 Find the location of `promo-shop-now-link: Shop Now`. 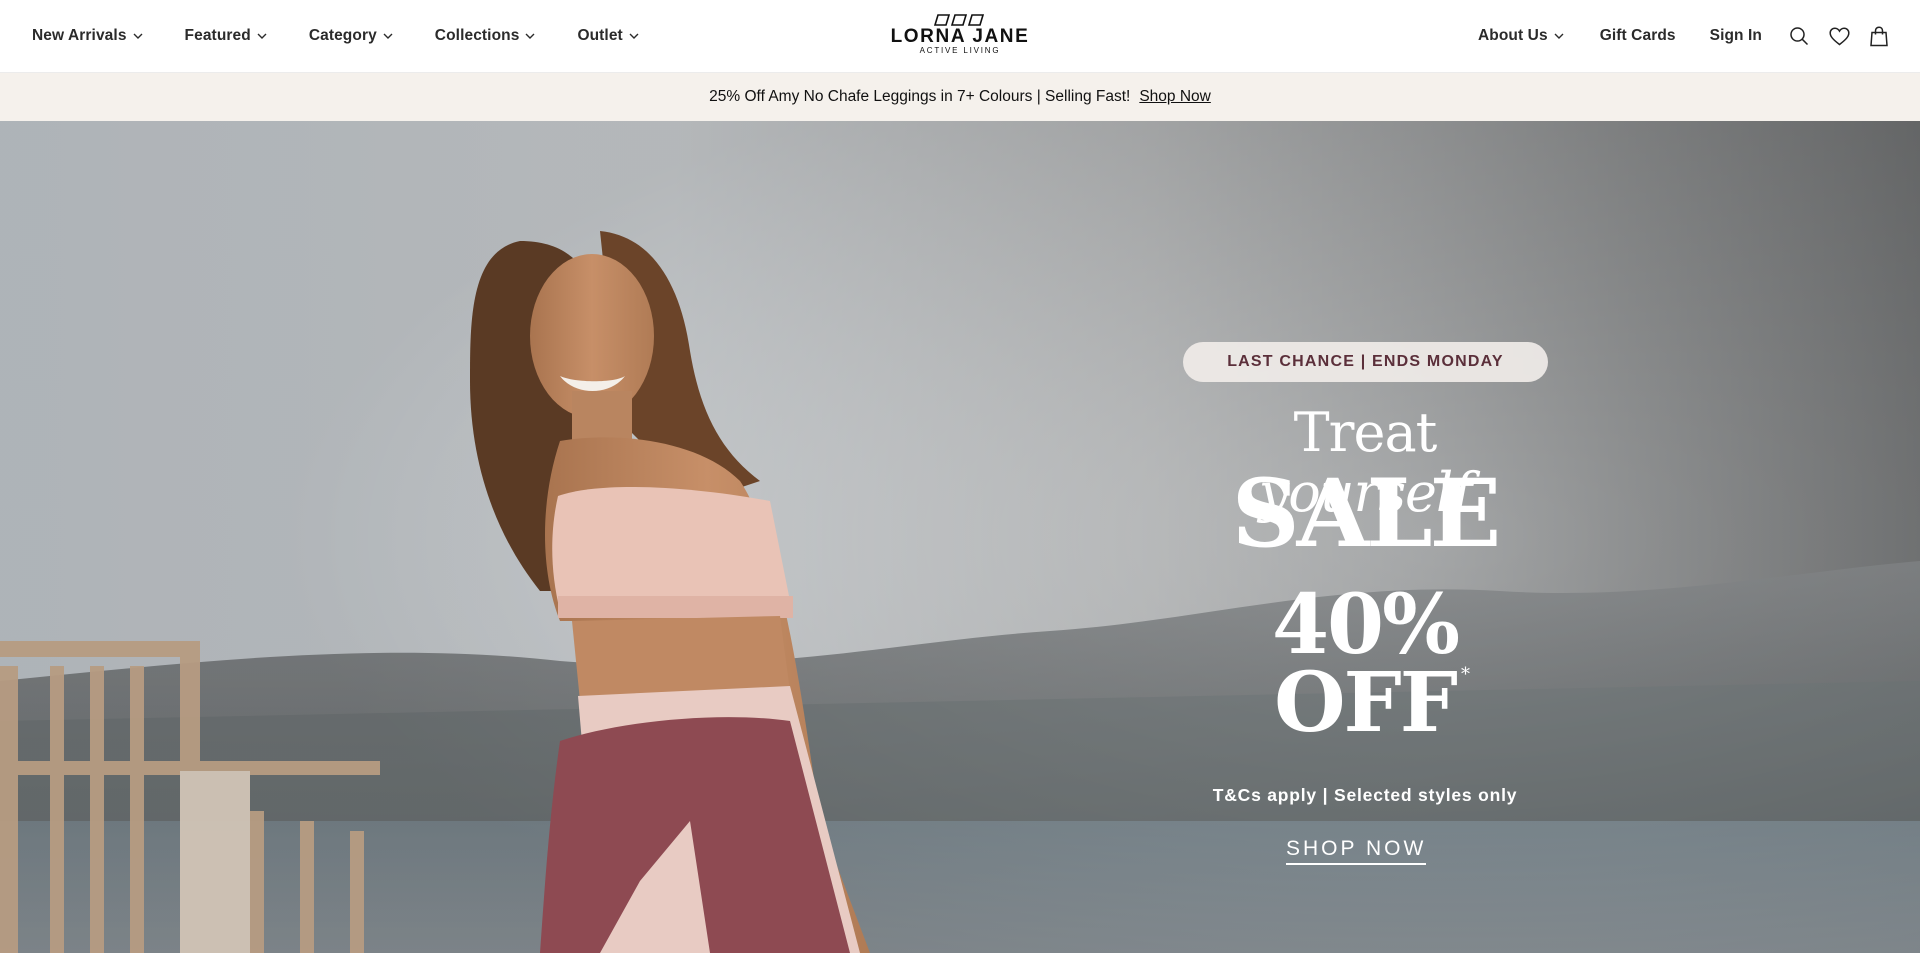

promo-shop-now-link: Shop Now is located at coordinates (1175, 97).